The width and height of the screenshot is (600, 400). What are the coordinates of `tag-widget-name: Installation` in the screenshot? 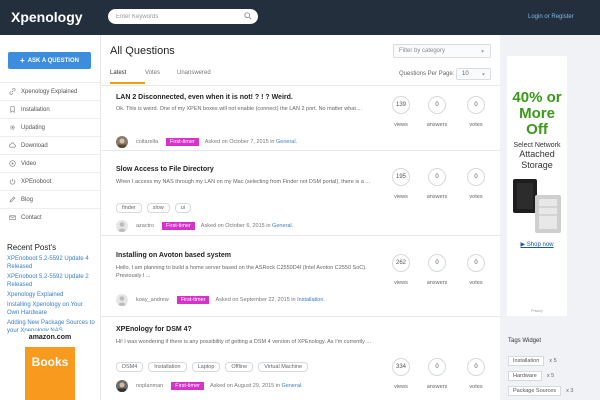 It's located at (526, 361).